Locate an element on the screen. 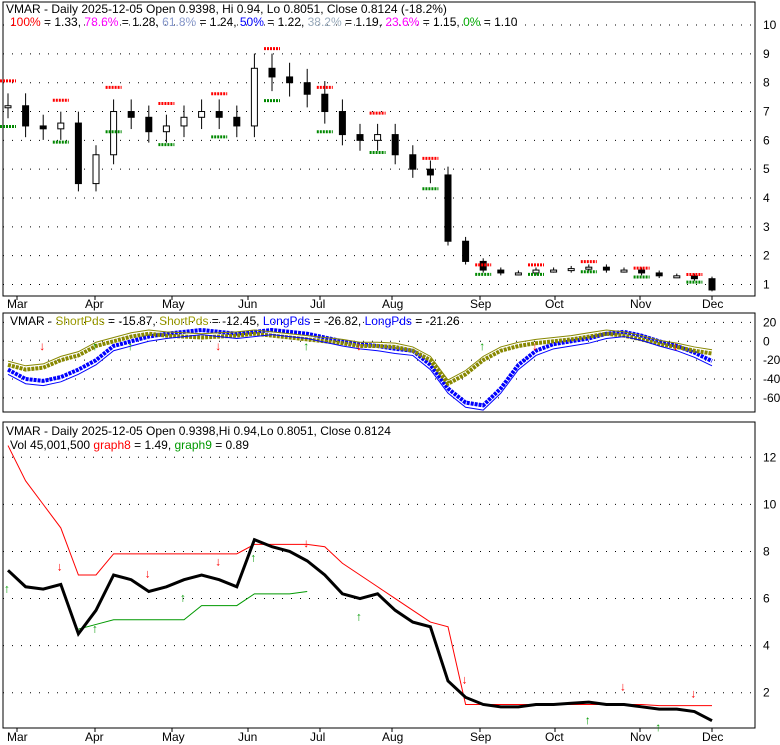 The width and height of the screenshot is (780, 745). fib-level-value: = 1.15, is located at coordinates (441, 22).